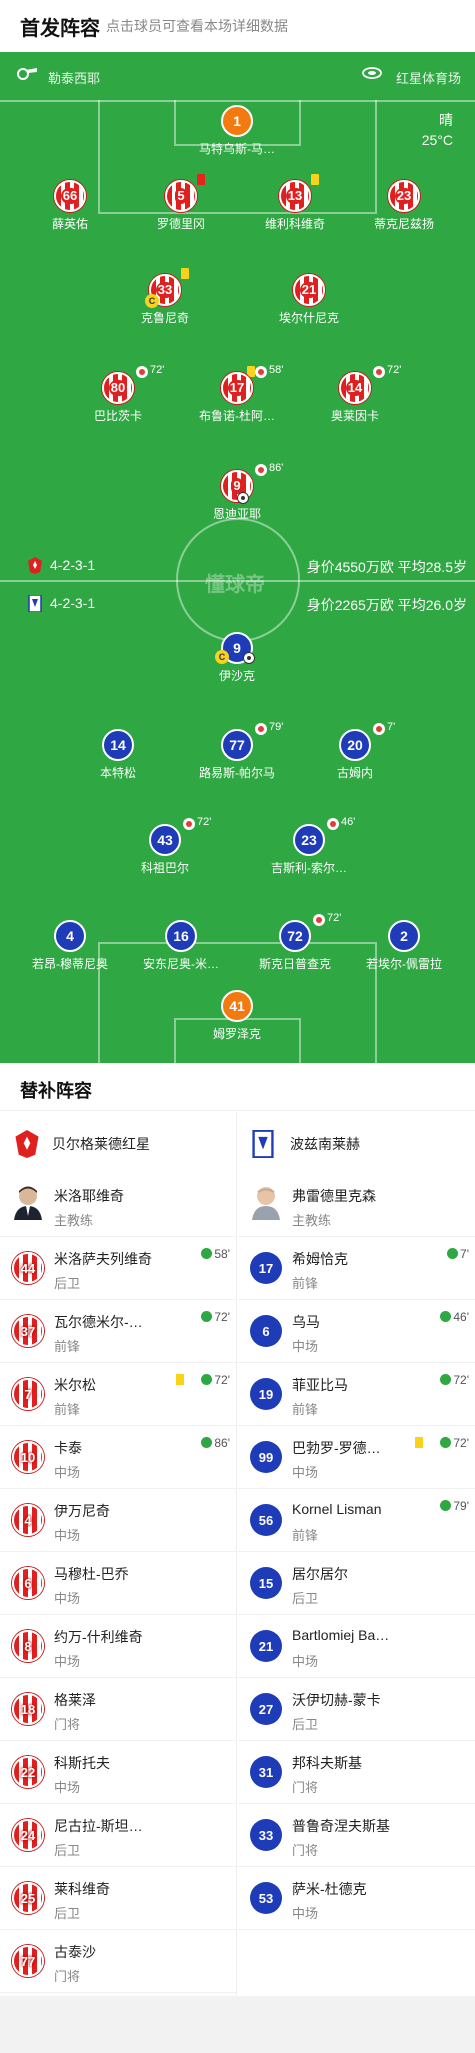 Image resolution: width=475 pixels, height=2053 pixels. What do you see at coordinates (118, 394) in the screenshot?
I see `home-player: 72' 80 巴比茨卡` at bounding box center [118, 394].